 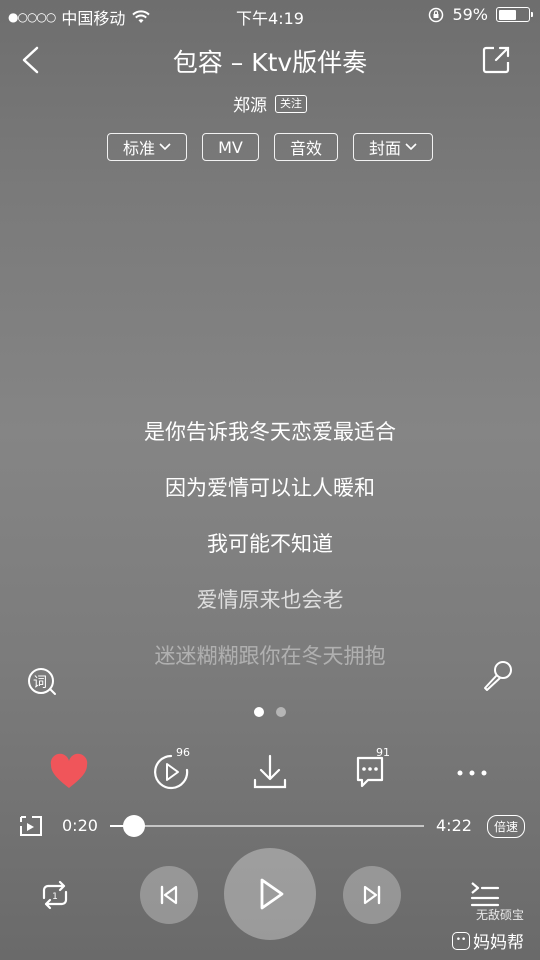 I want to click on battery-fill, so click(x=507, y=14).